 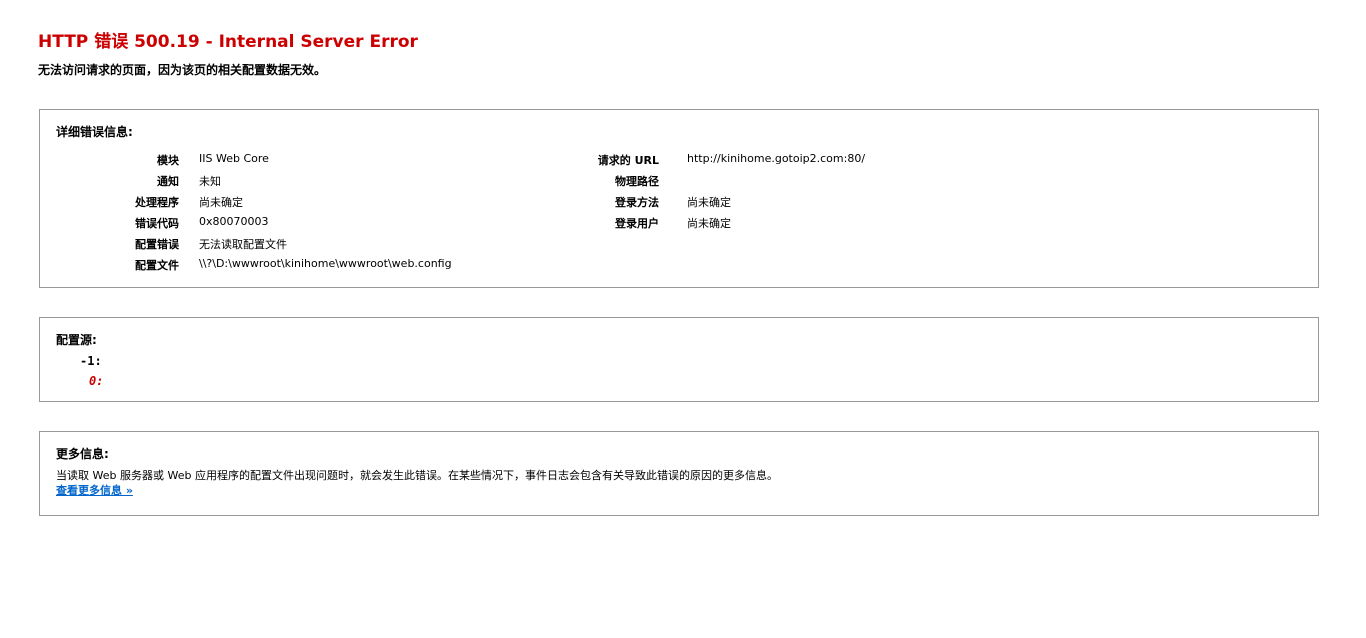 I want to click on config-source-error-line: 0:, so click(x=96, y=381).